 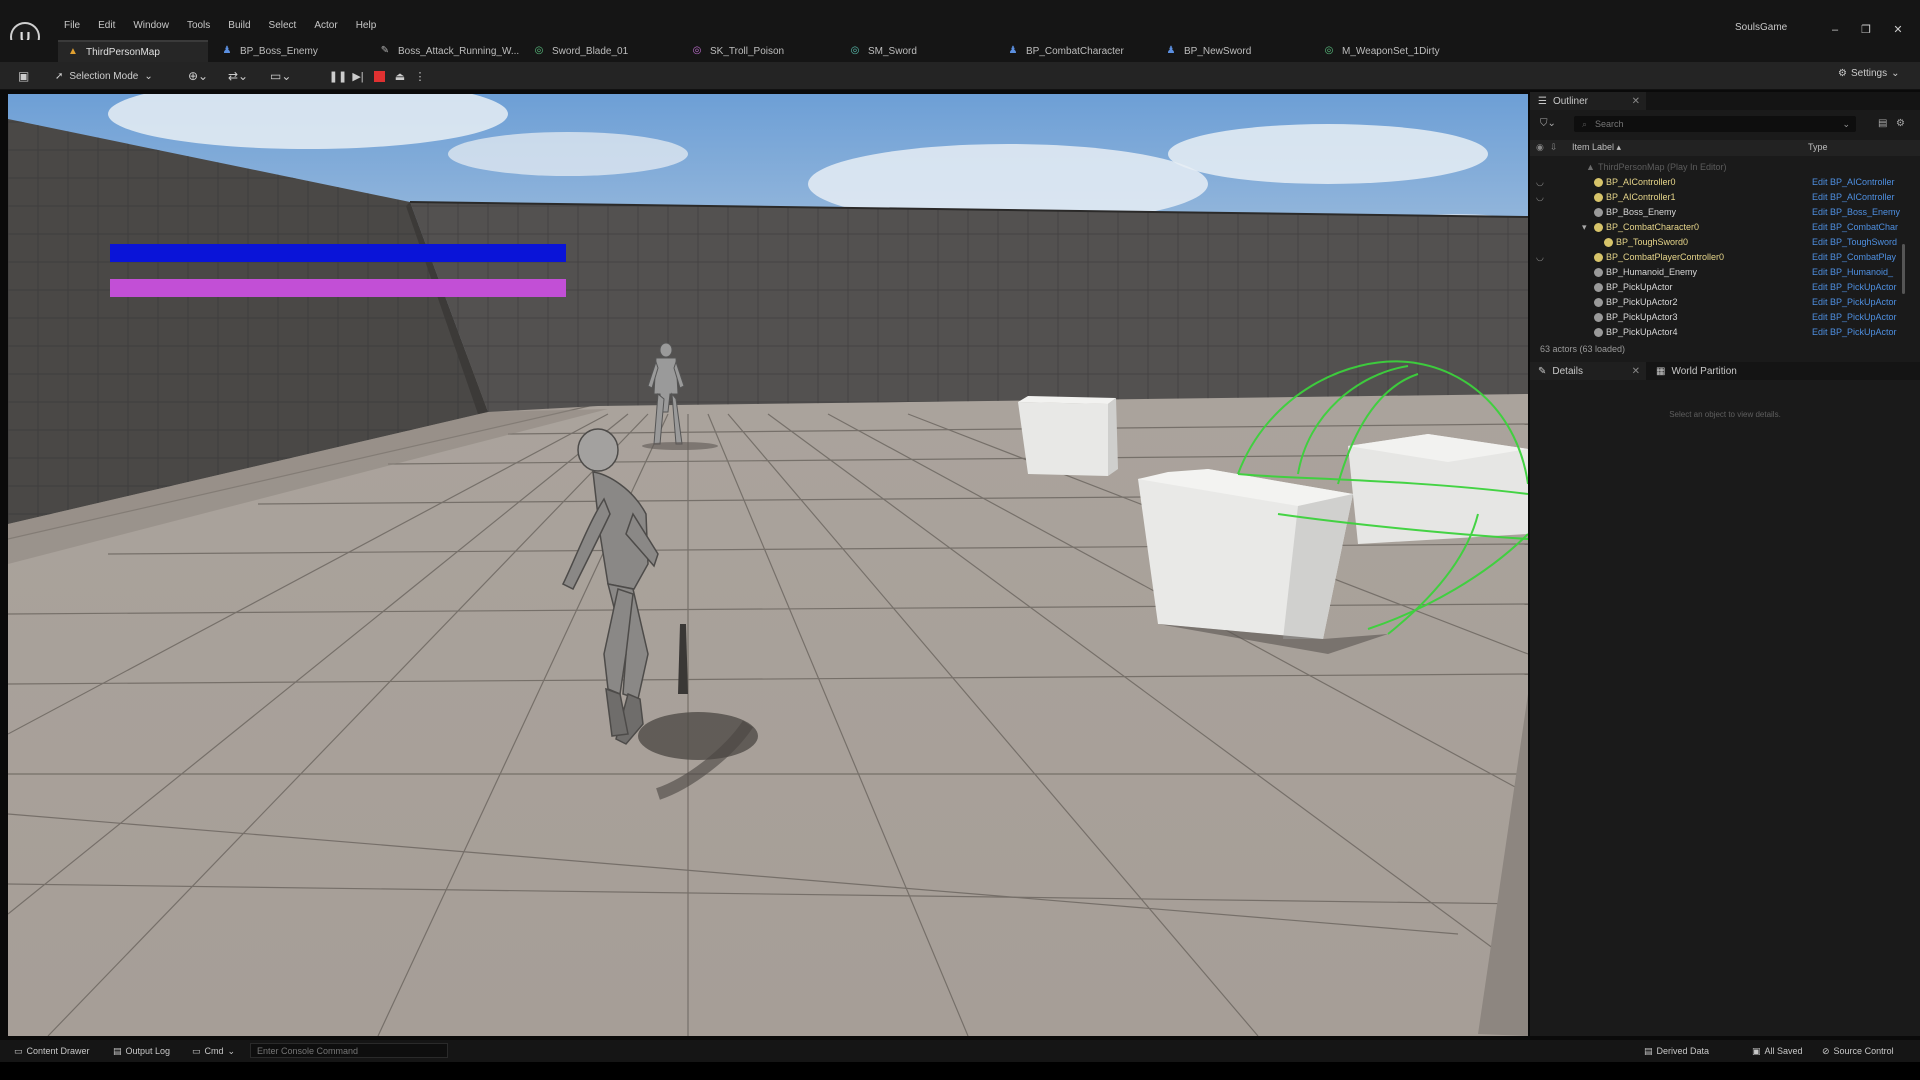 What do you see at coordinates (1857, 272) in the screenshot?
I see `outliner-row-type-link: Edit BP_Humanoid_` at bounding box center [1857, 272].